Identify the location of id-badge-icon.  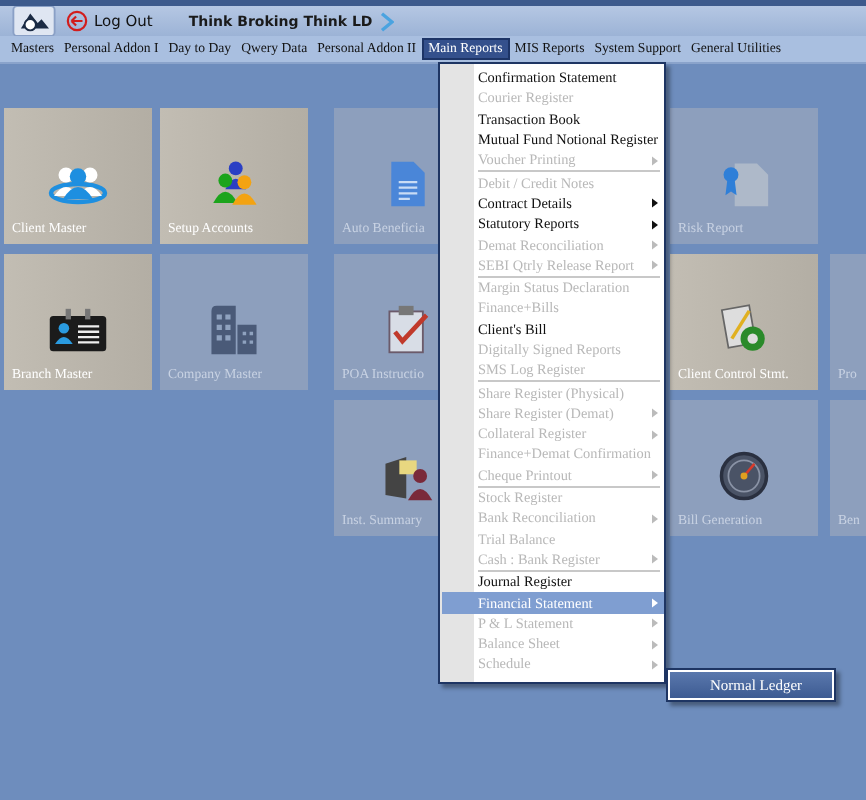
(78, 330).